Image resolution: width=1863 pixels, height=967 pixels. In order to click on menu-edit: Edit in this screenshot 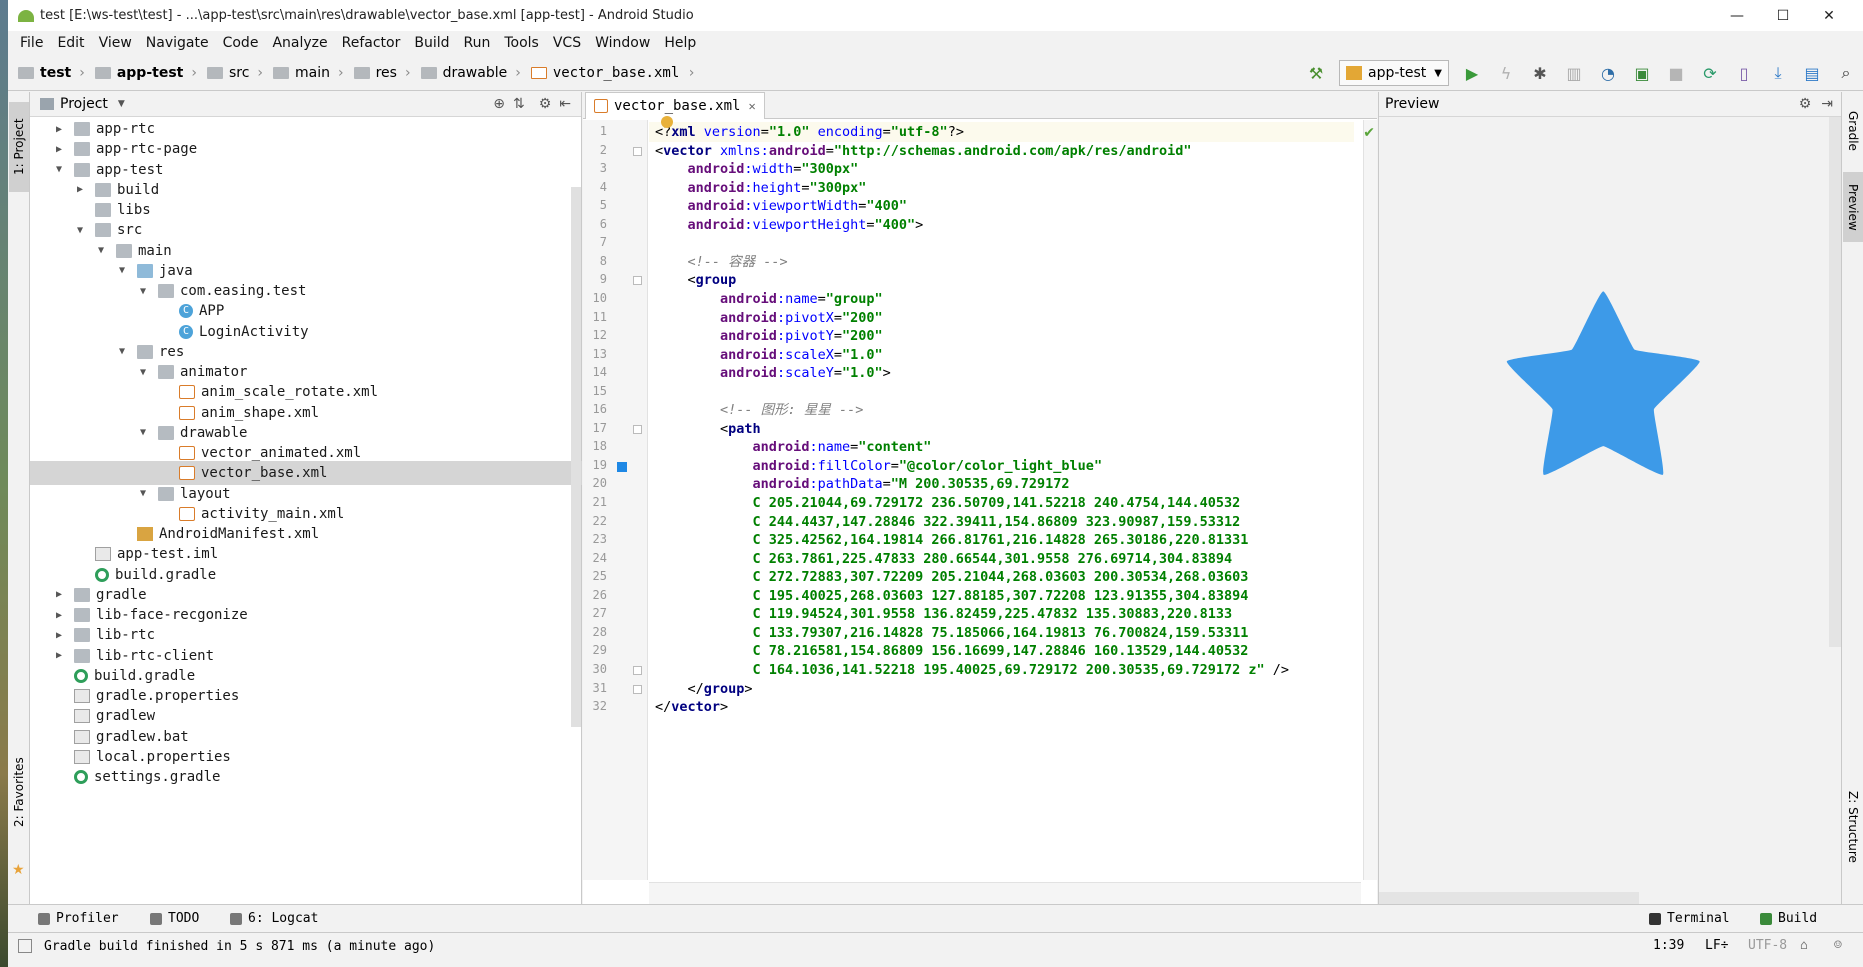, I will do `click(71, 43)`.